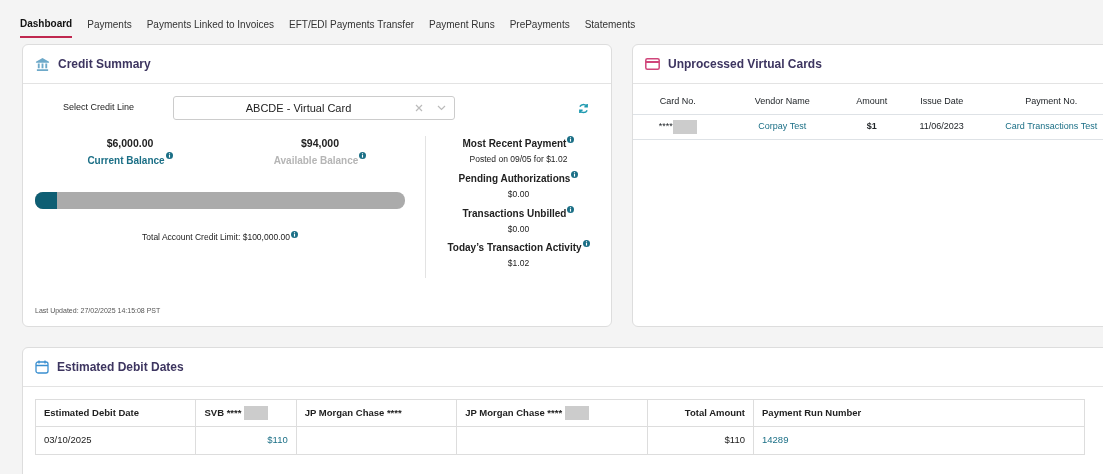  I want to click on credit-line-select: ABCDE - Virtual Card, so click(314, 108).